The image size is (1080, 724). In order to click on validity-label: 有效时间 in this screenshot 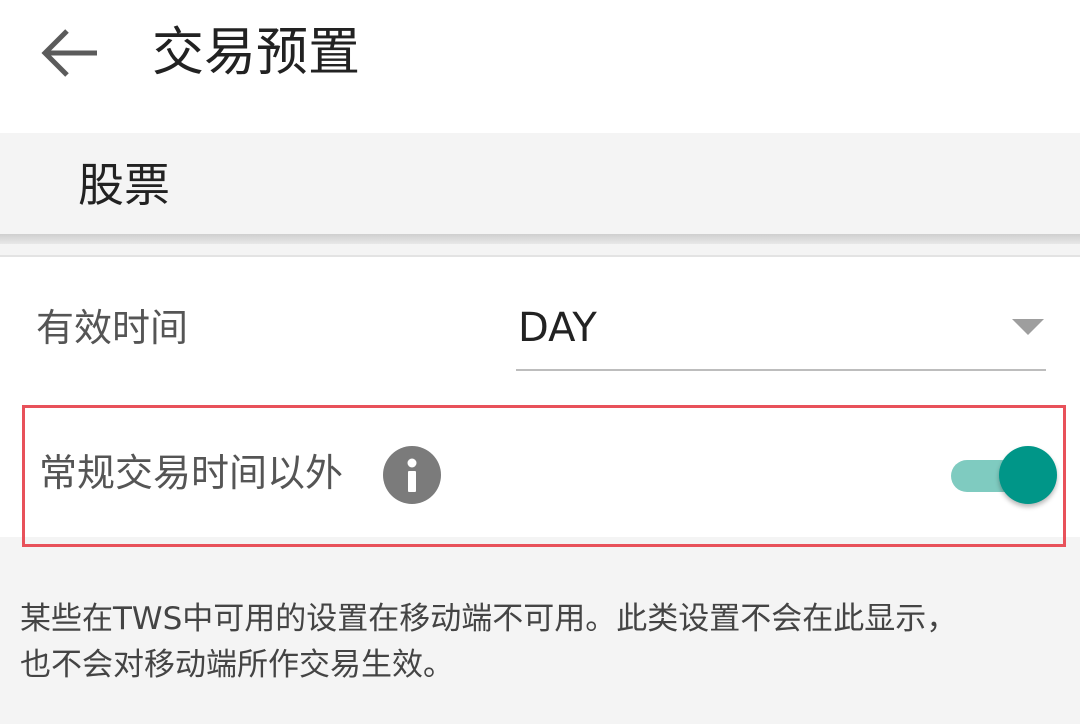, I will do `click(112, 328)`.